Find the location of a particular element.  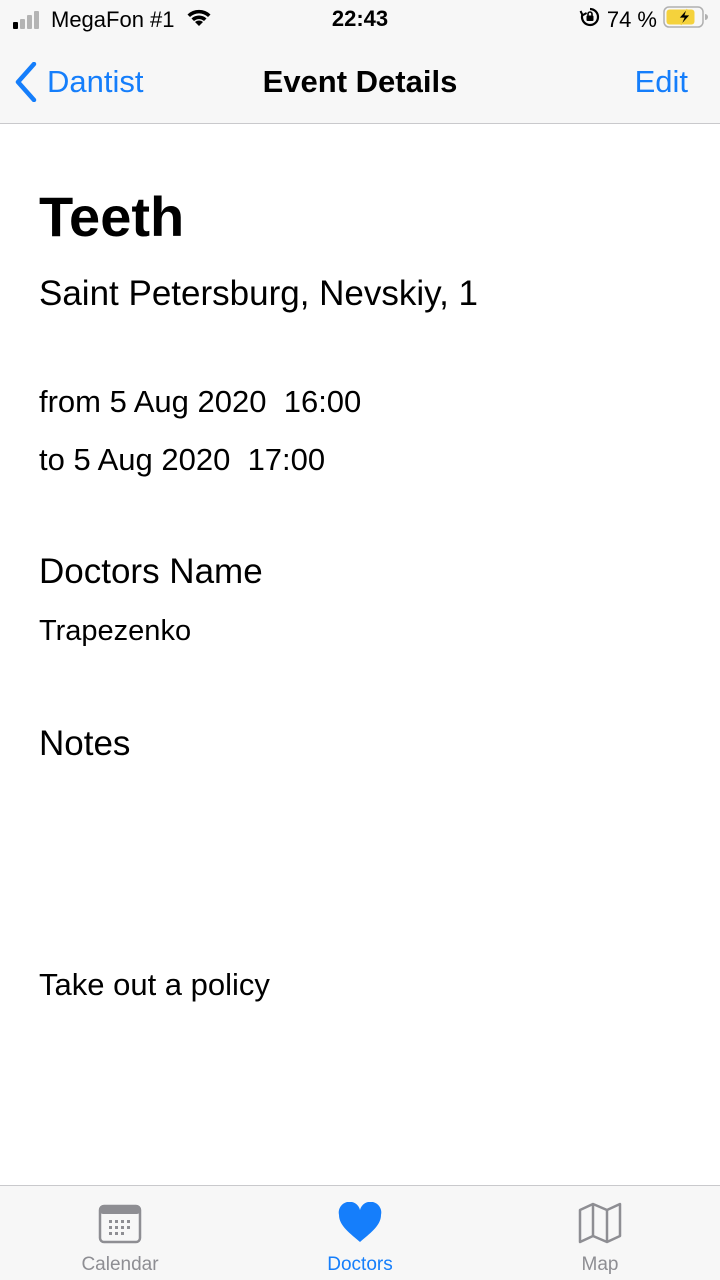

heart-icon is located at coordinates (360, 1225).